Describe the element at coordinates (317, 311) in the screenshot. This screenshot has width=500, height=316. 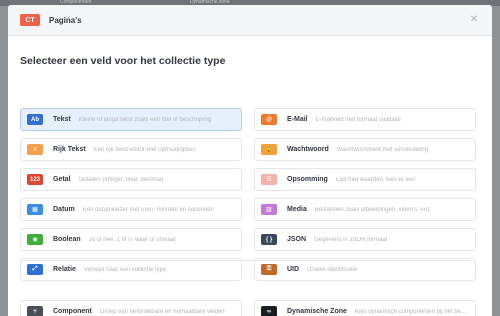
I see `field-type-name: Dynamische Zone` at that location.